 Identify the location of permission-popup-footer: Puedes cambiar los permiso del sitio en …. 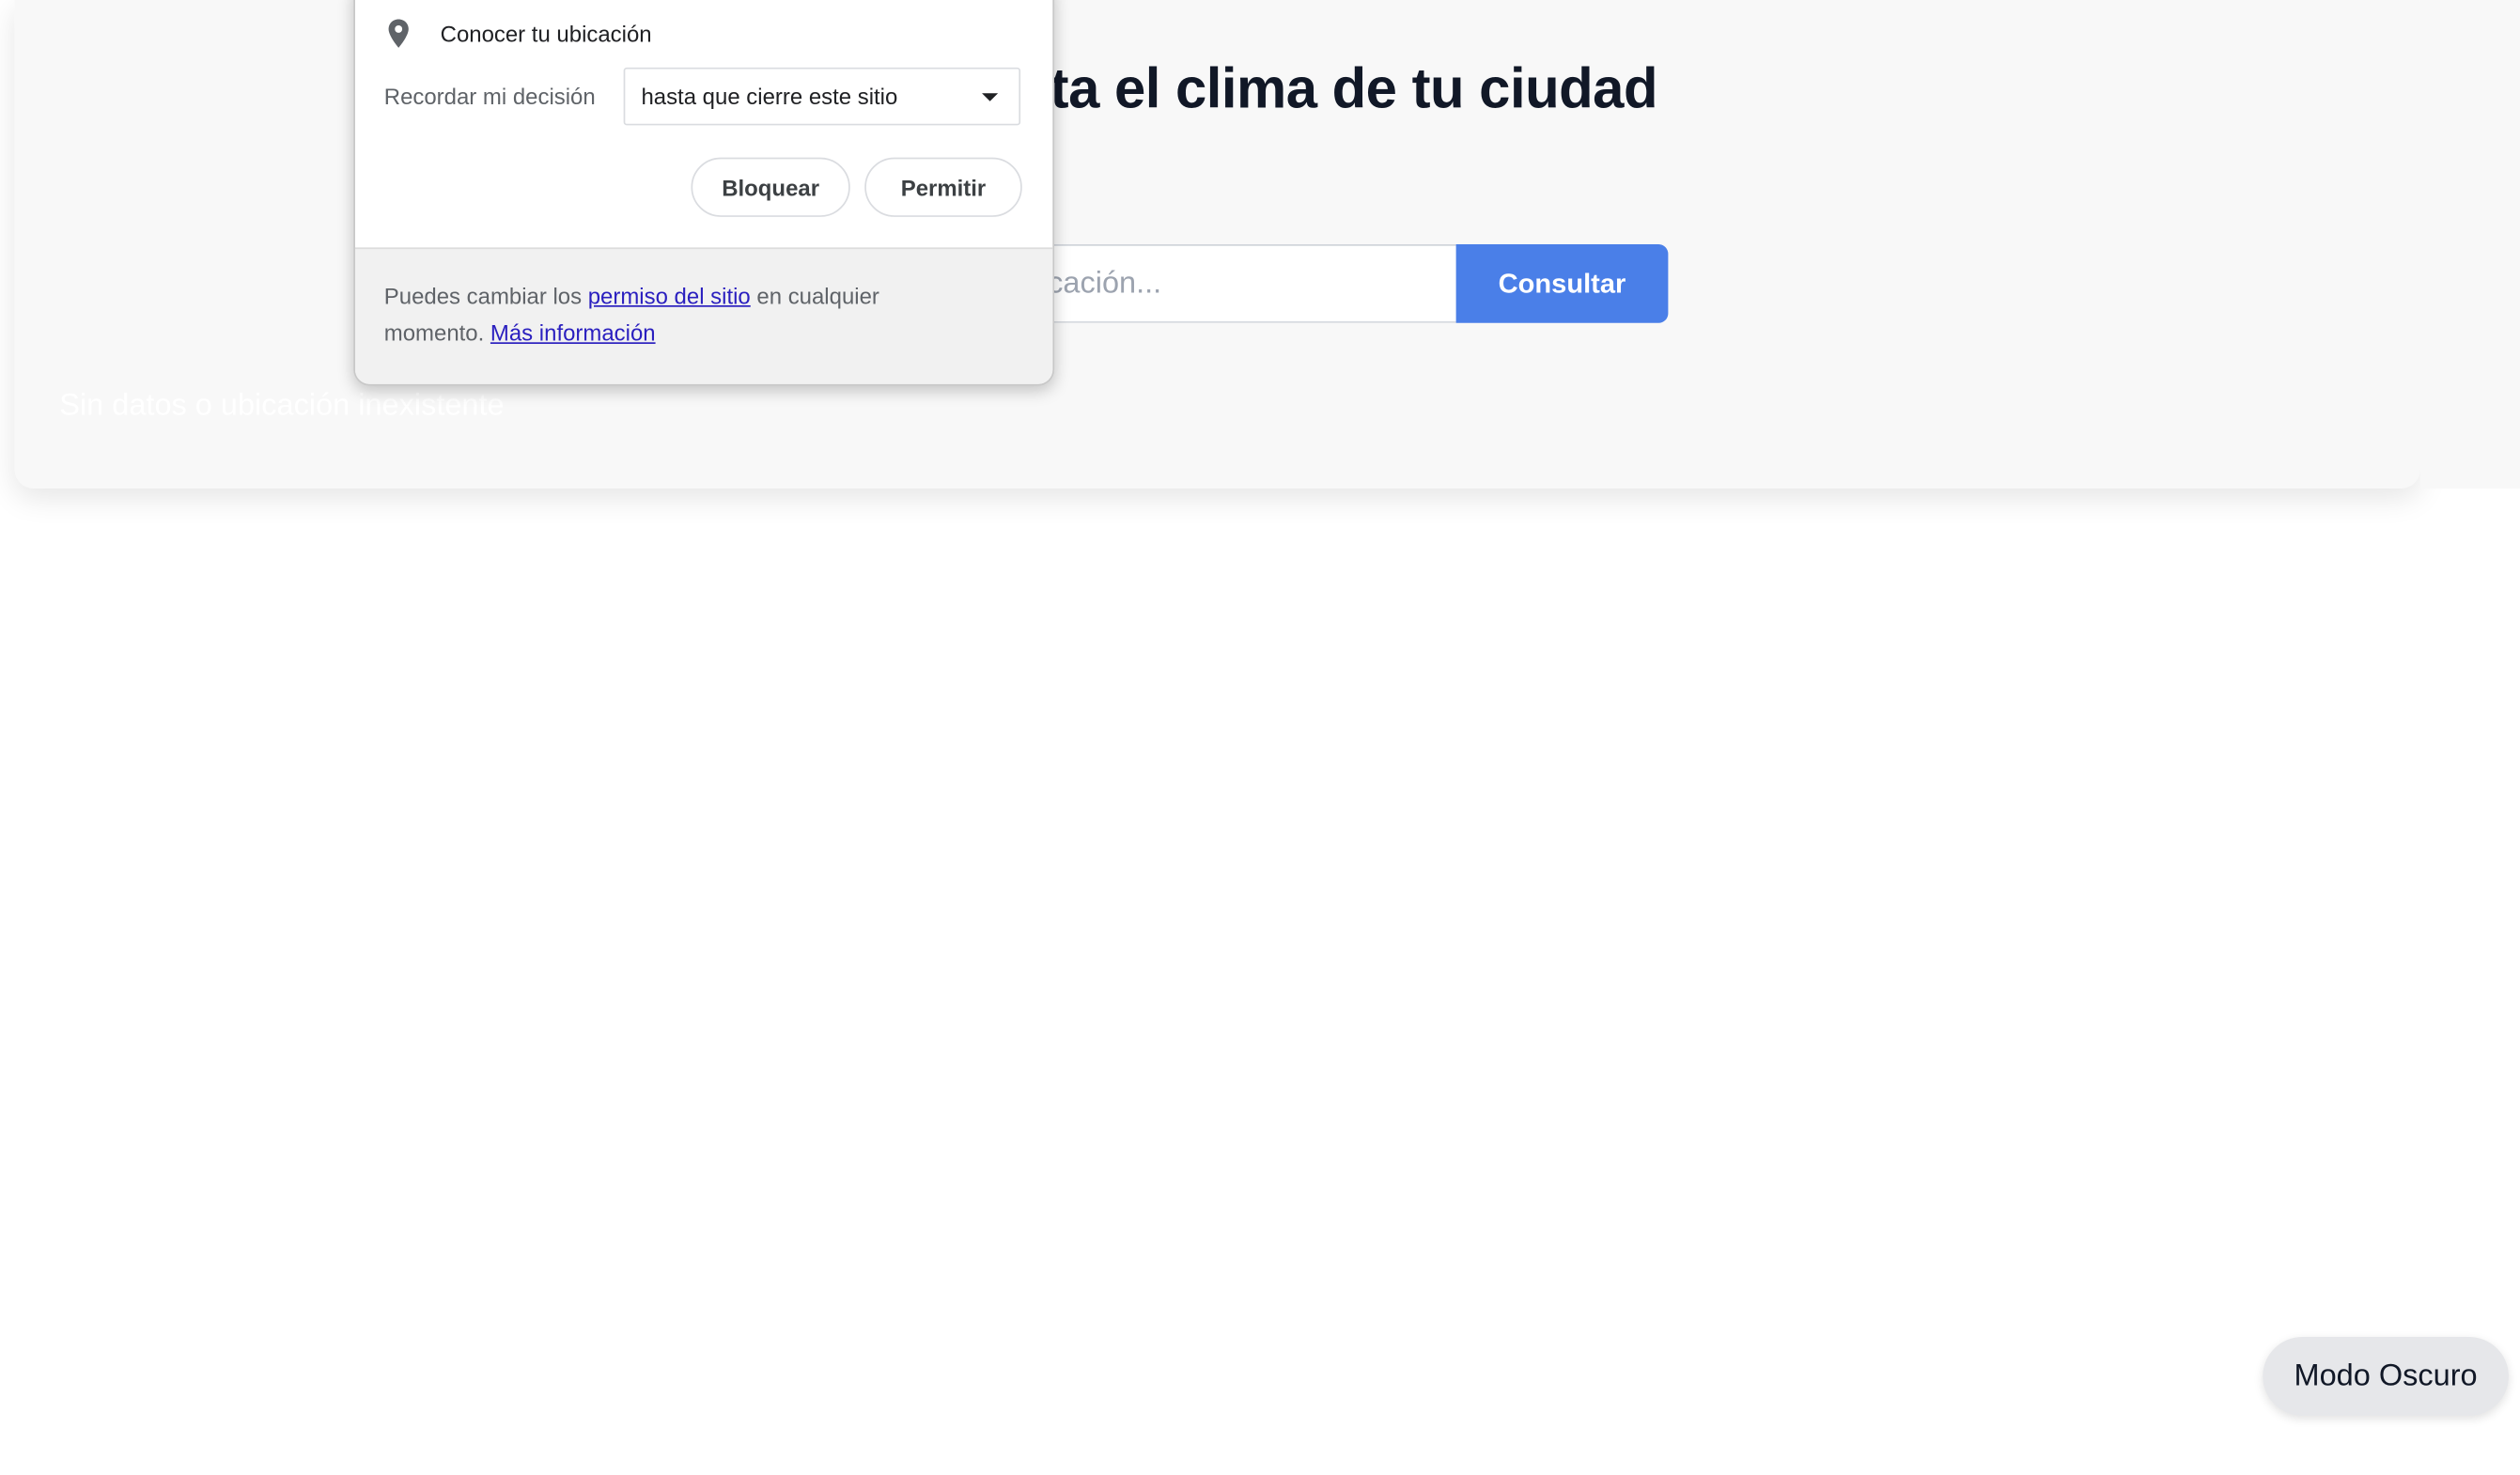
(703, 316).